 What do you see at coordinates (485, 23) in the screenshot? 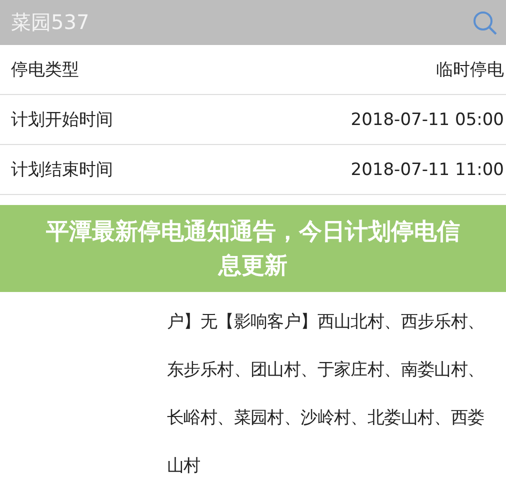
I see `search-icon` at bounding box center [485, 23].